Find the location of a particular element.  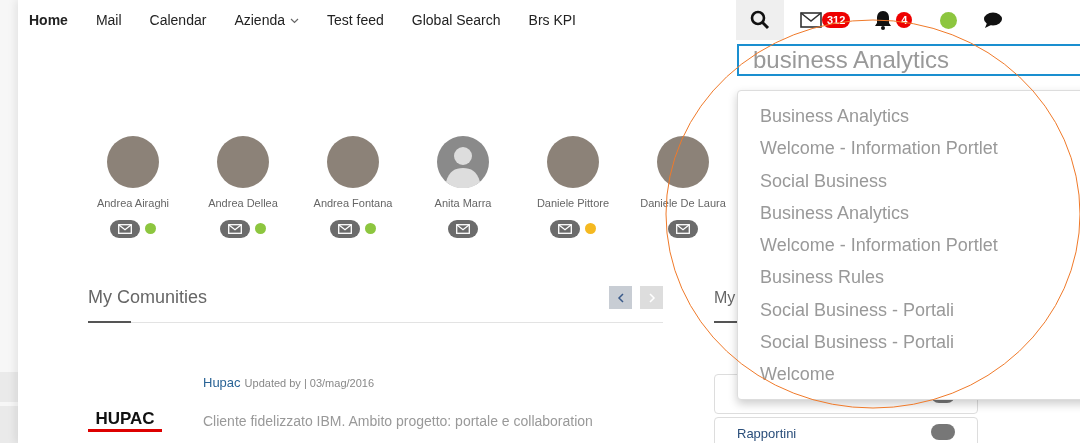

search-button is located at coordinates (760, 20).